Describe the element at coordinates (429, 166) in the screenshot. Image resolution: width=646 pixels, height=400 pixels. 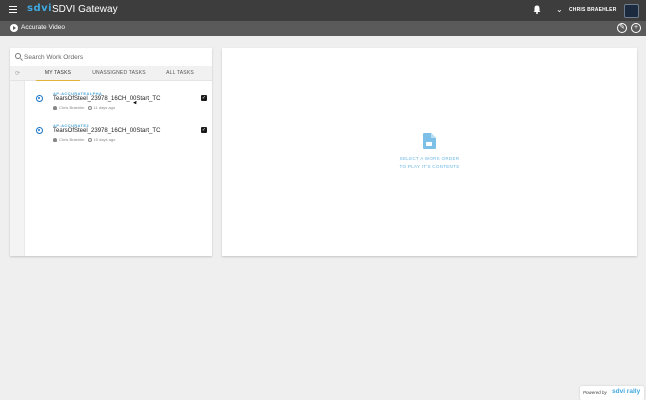
I see `empty-state-line-2: TO PLAY IT'S CONTENTS` at that location.